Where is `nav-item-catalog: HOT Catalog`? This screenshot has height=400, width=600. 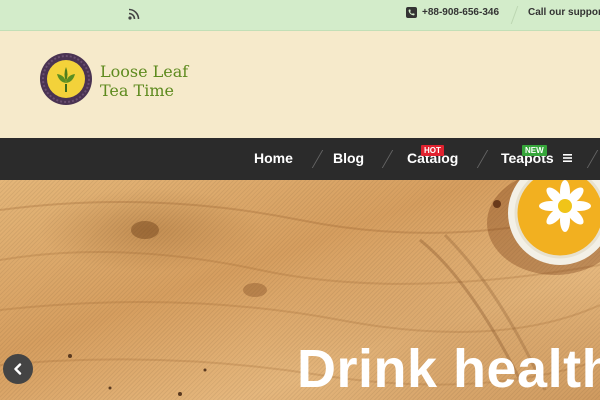
nav-item-catalog: HOT Catalog is located at coordinates (432, 155).